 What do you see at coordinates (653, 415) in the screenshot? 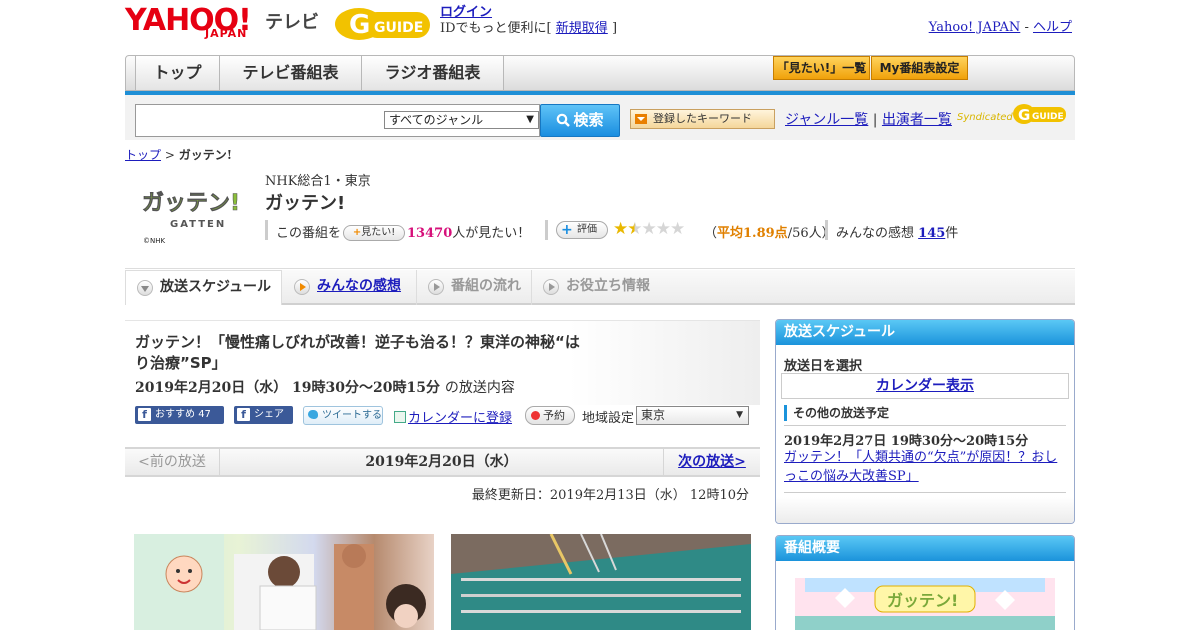
I see `region-select-value: 東京` at bounding box center [653, 415].